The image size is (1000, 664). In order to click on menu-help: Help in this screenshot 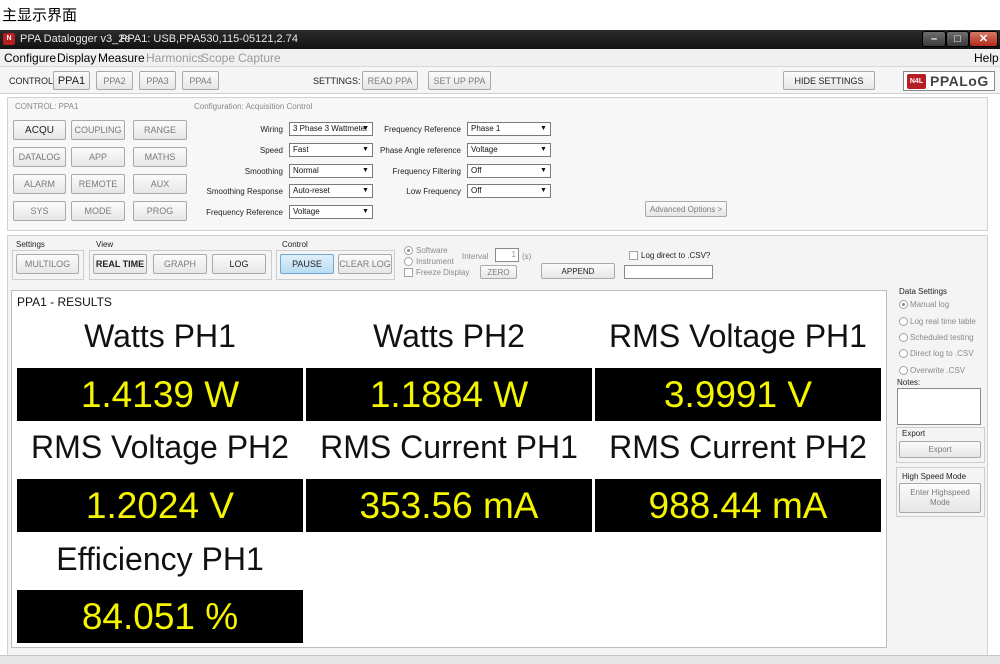, I will do `click(986, 58)`.